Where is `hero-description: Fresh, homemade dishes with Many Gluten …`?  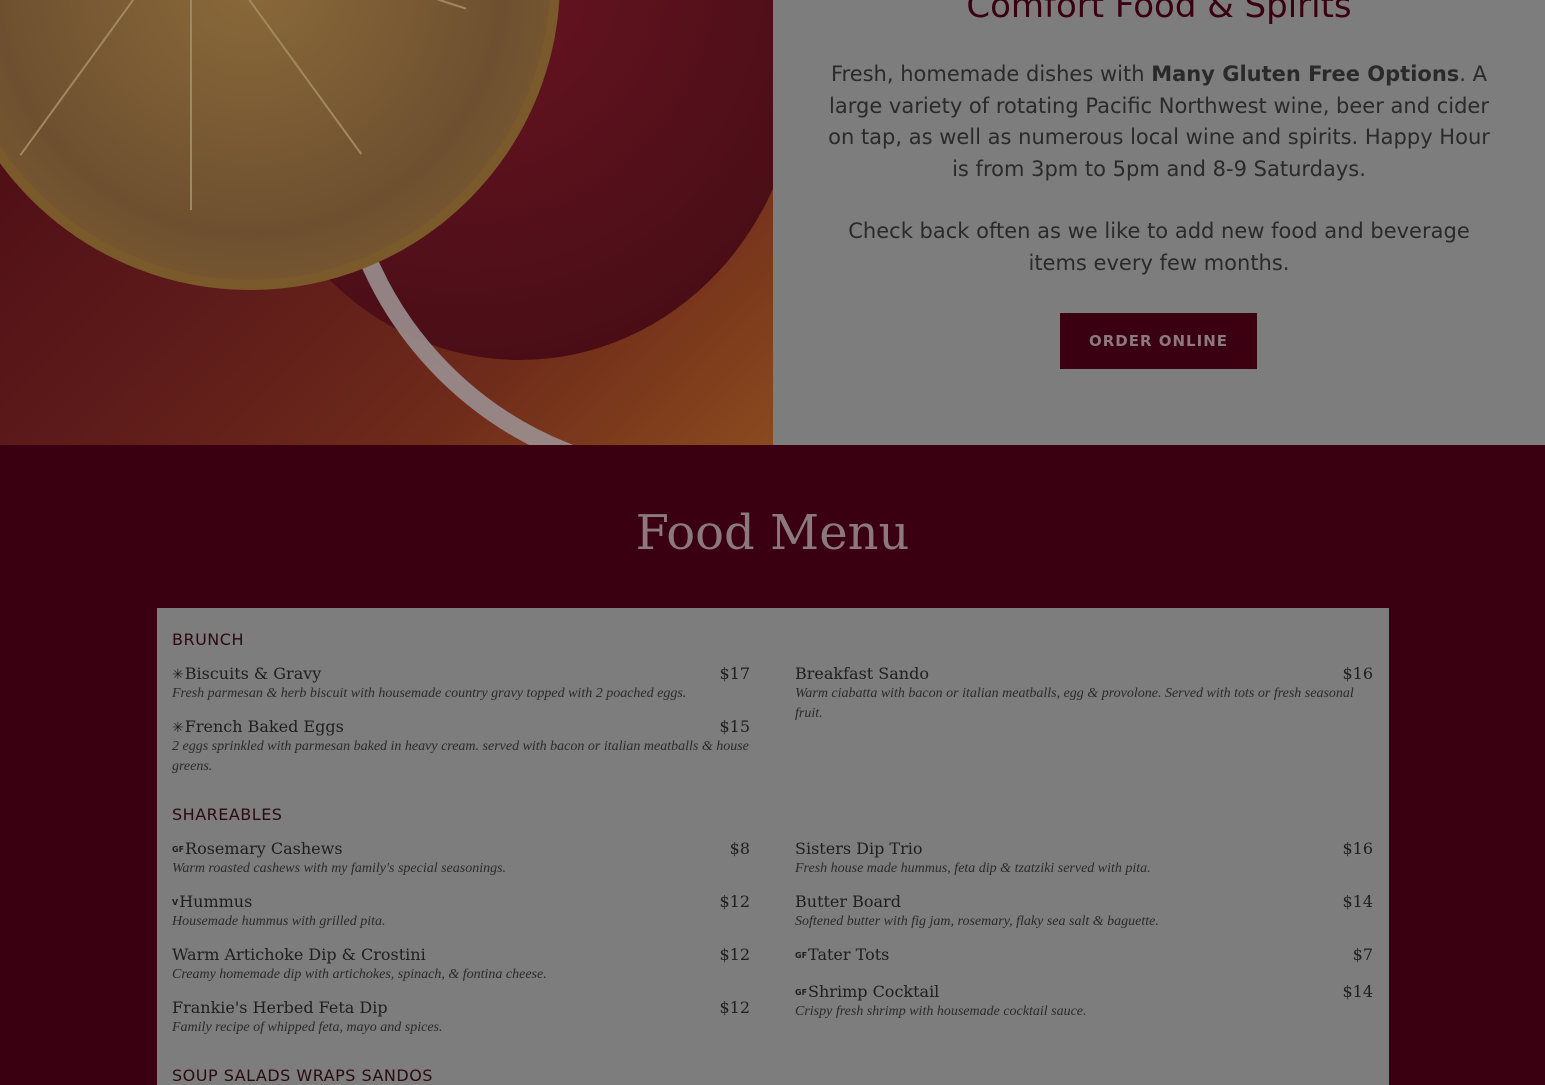 hero-description: Fresh, homemade dishes with Many Gluten … is located at coordinates (1159, 122).